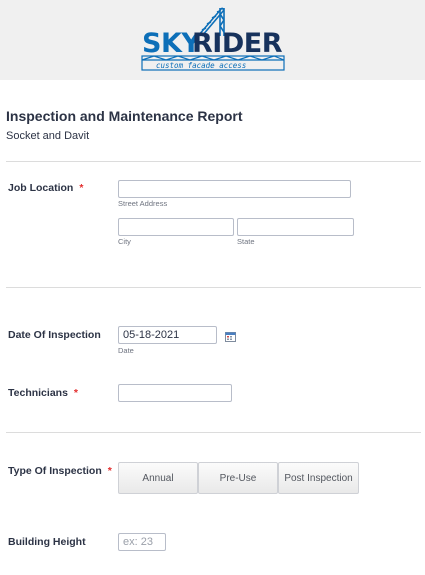  What do you see at coordinates (142, 542) in the screenshot?
I see `building-height-input` at bounding box center [142, 542].